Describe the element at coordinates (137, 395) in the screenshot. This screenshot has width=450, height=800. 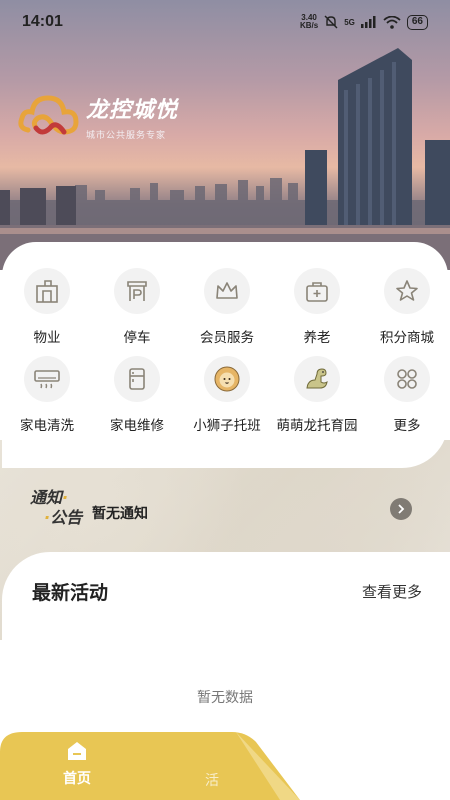
I see `service-appliance-repair: 家电维修` at that location.